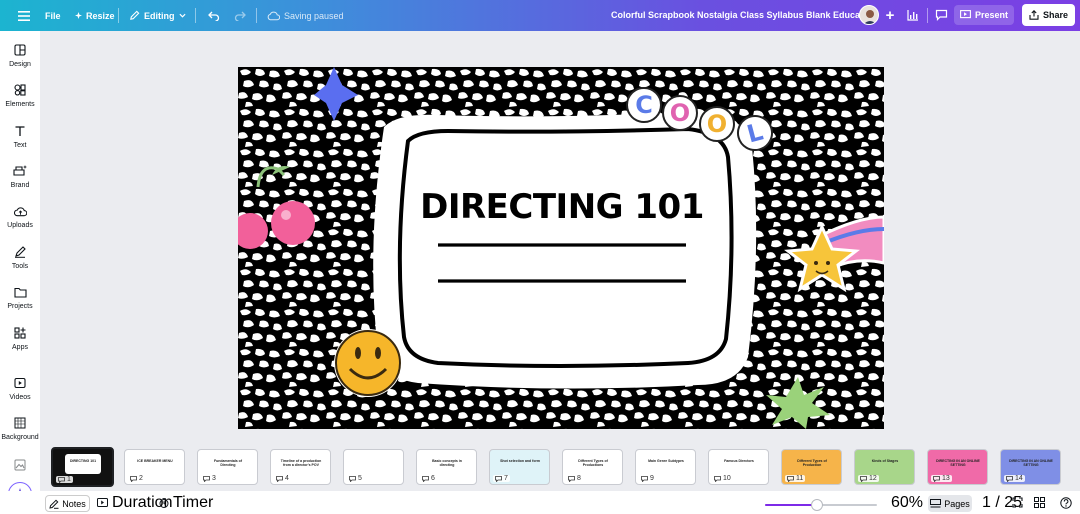 This screenshot has height=514, width=1080. Describe the element at coordinates (273, 15) in the screenshot. I see `cloud-icon` at that location.